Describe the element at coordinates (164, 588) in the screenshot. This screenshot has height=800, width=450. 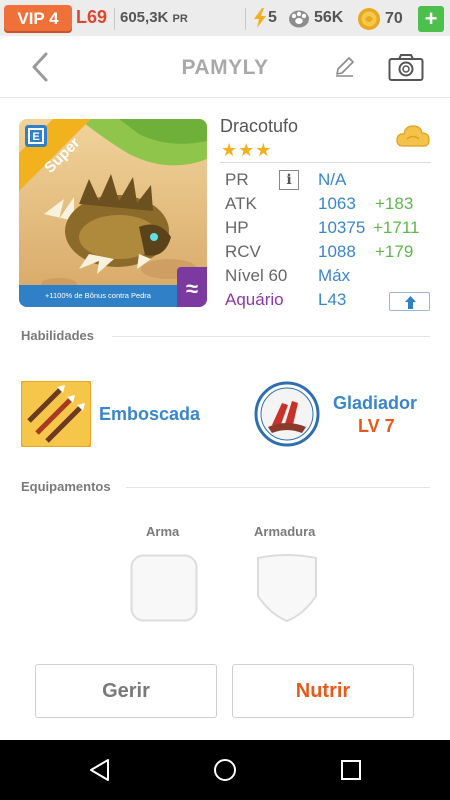
I see `weapon-slot` at that location.